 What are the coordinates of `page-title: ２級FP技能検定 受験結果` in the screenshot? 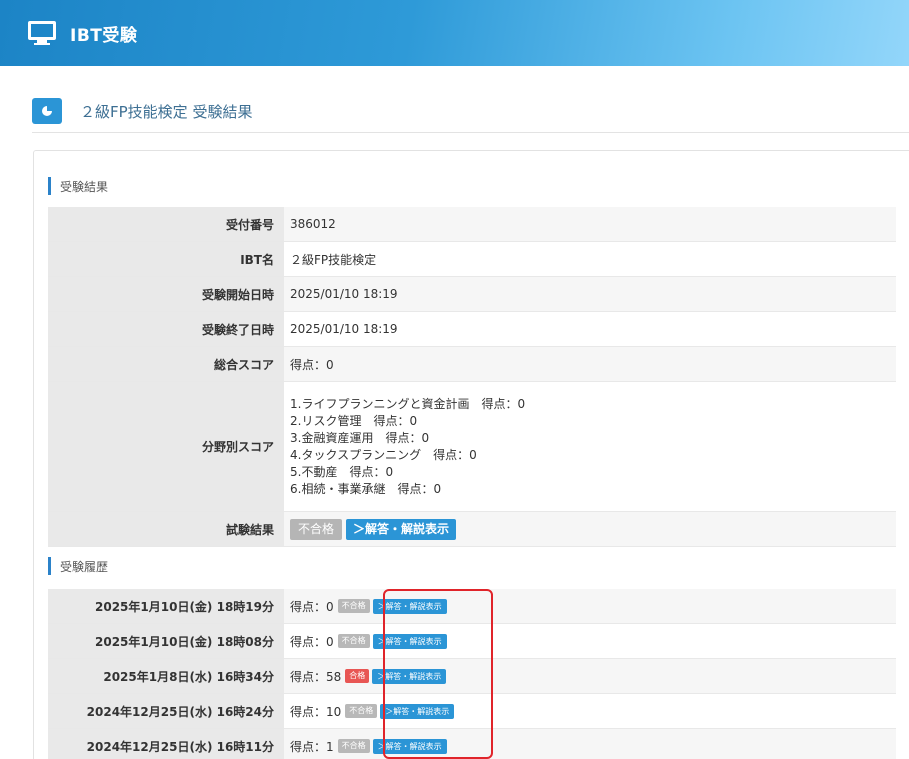 It's located at (166, 111).